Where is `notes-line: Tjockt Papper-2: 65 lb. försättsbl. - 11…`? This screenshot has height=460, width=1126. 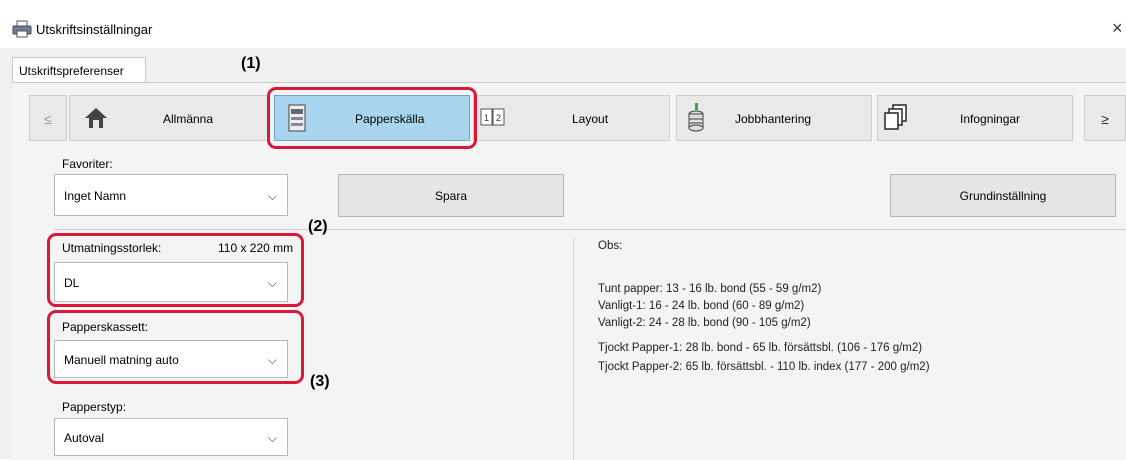 notes-line: Tjockt Papper-2: 65 lb. försättsbl. - 11… is located at coordinates (764, 367).